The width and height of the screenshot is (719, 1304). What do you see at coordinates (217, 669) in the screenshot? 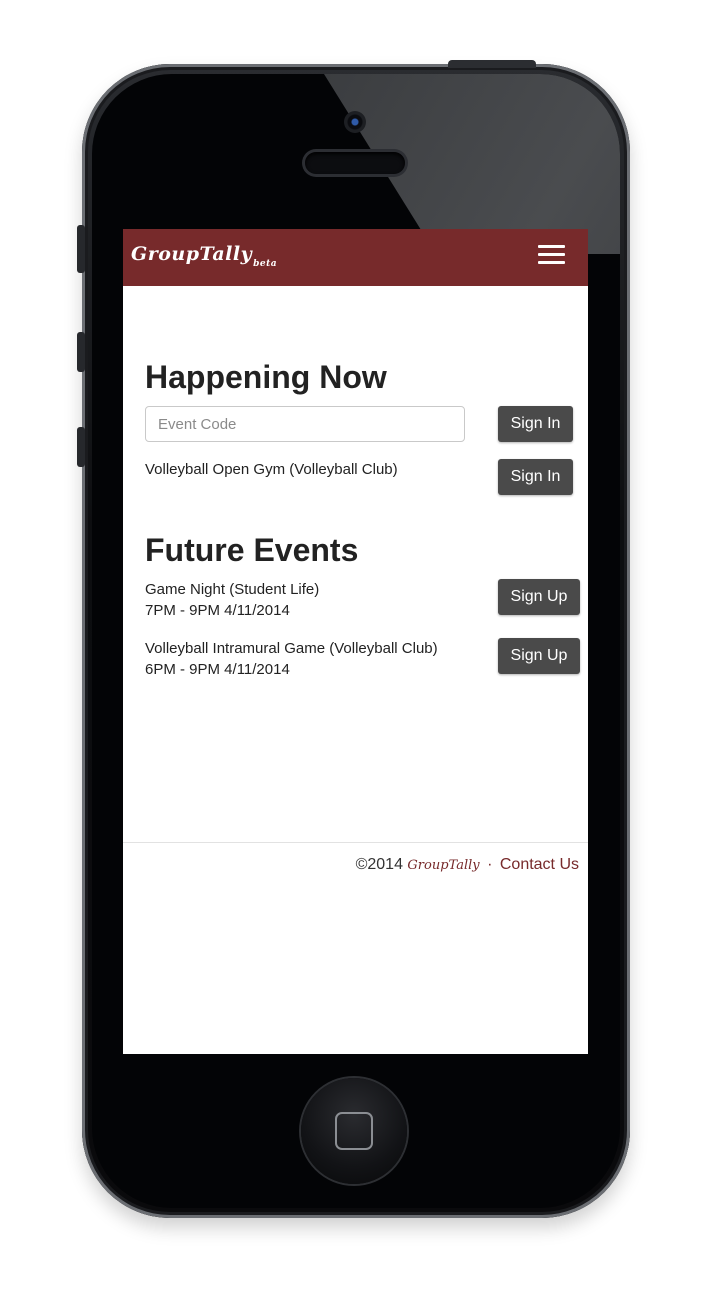
I see `event-time: 6PM - 9PM 4/11/2014` at bounding box center [217, 669].